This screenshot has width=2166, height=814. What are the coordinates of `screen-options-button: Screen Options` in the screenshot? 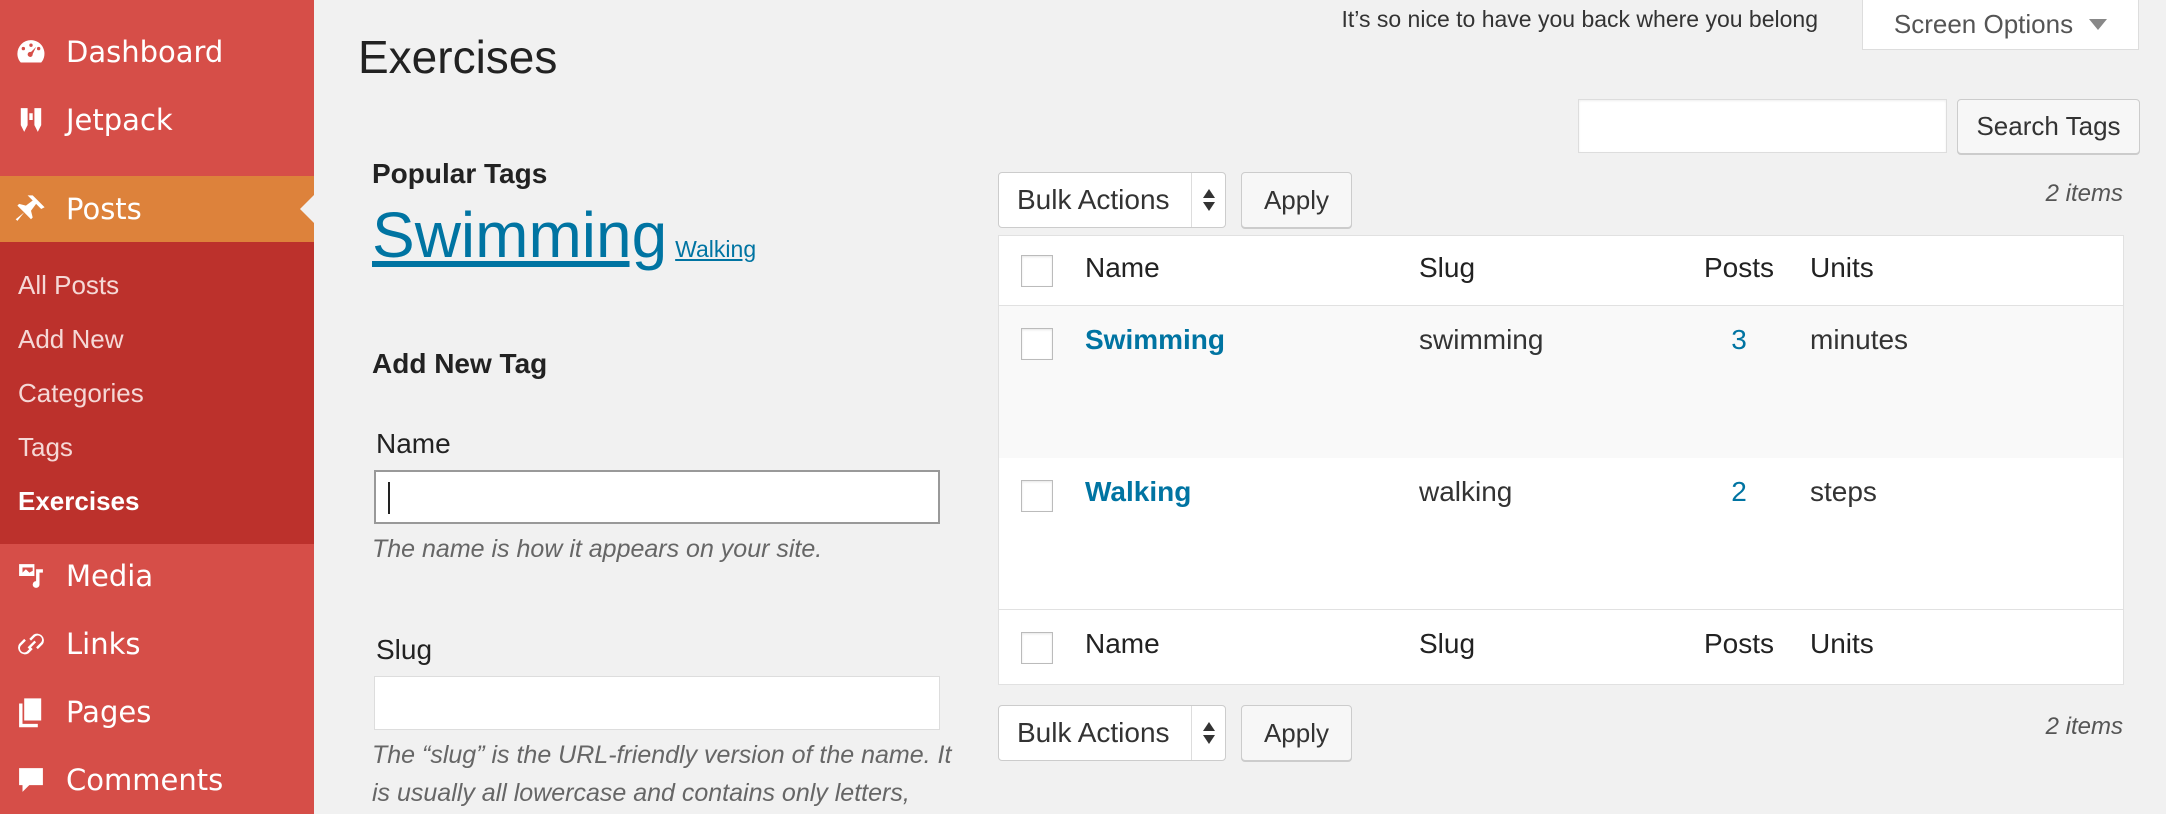 It's located at (2000, 25).